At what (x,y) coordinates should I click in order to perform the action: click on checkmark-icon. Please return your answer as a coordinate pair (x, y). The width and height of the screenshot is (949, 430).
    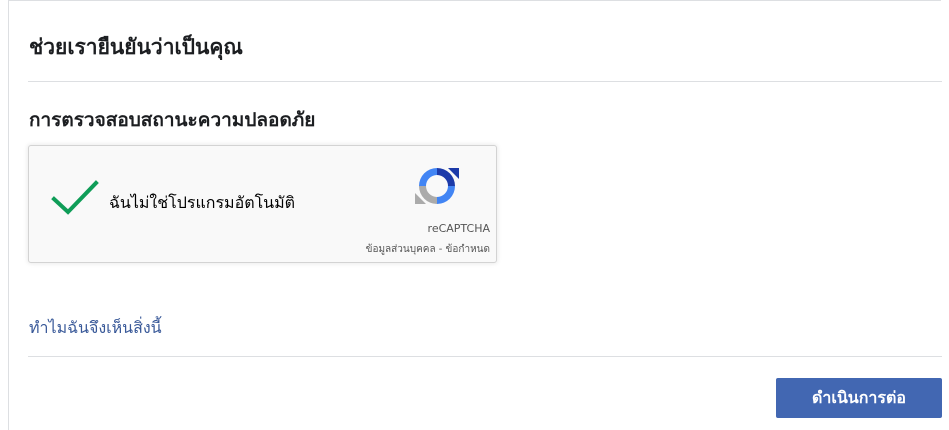
    Looking at the image, I should click on (75, 198).